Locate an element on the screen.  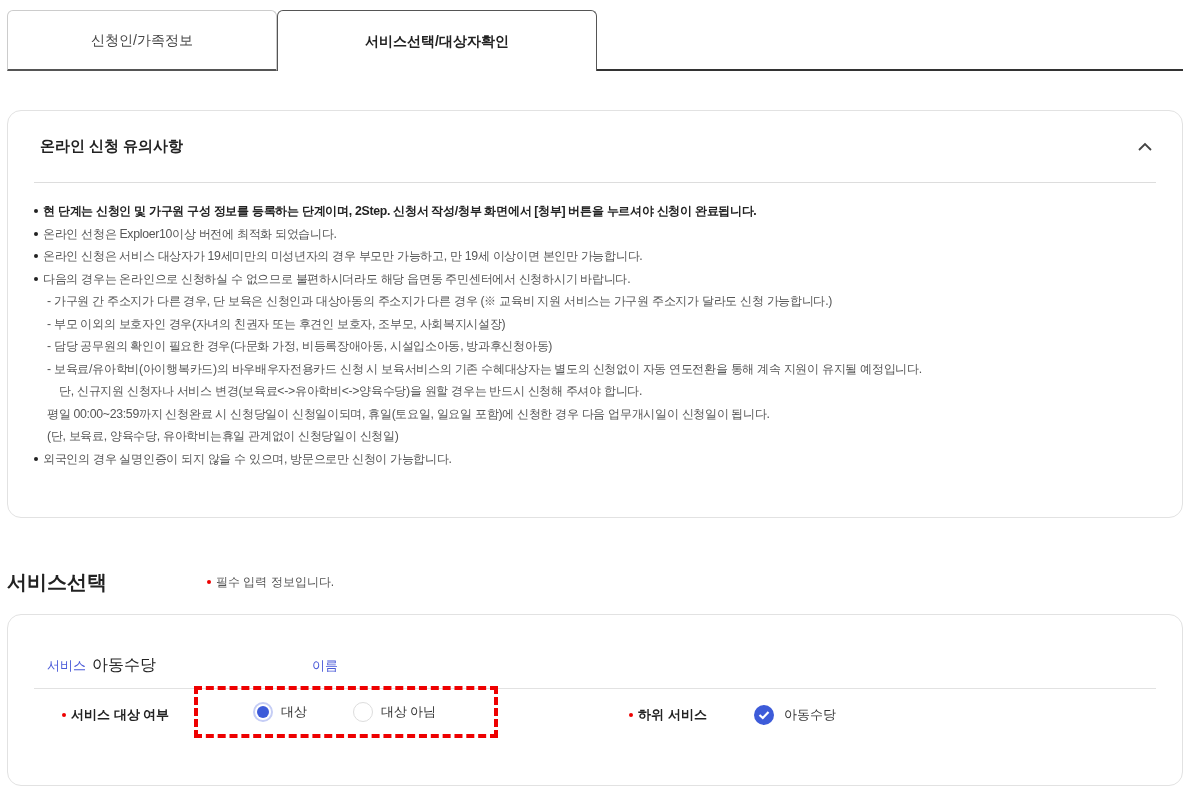
section-title: 서비스선택 is located at coordinates (57, 582).